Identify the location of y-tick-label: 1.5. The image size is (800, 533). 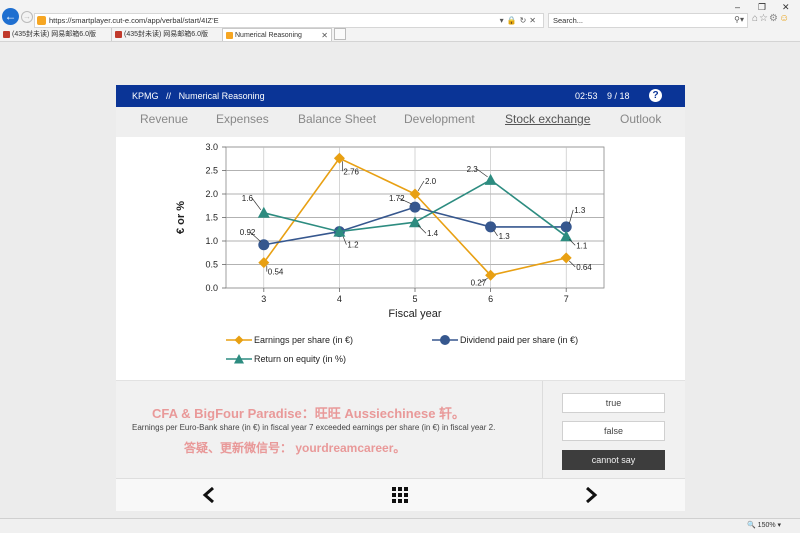
(211, 218).